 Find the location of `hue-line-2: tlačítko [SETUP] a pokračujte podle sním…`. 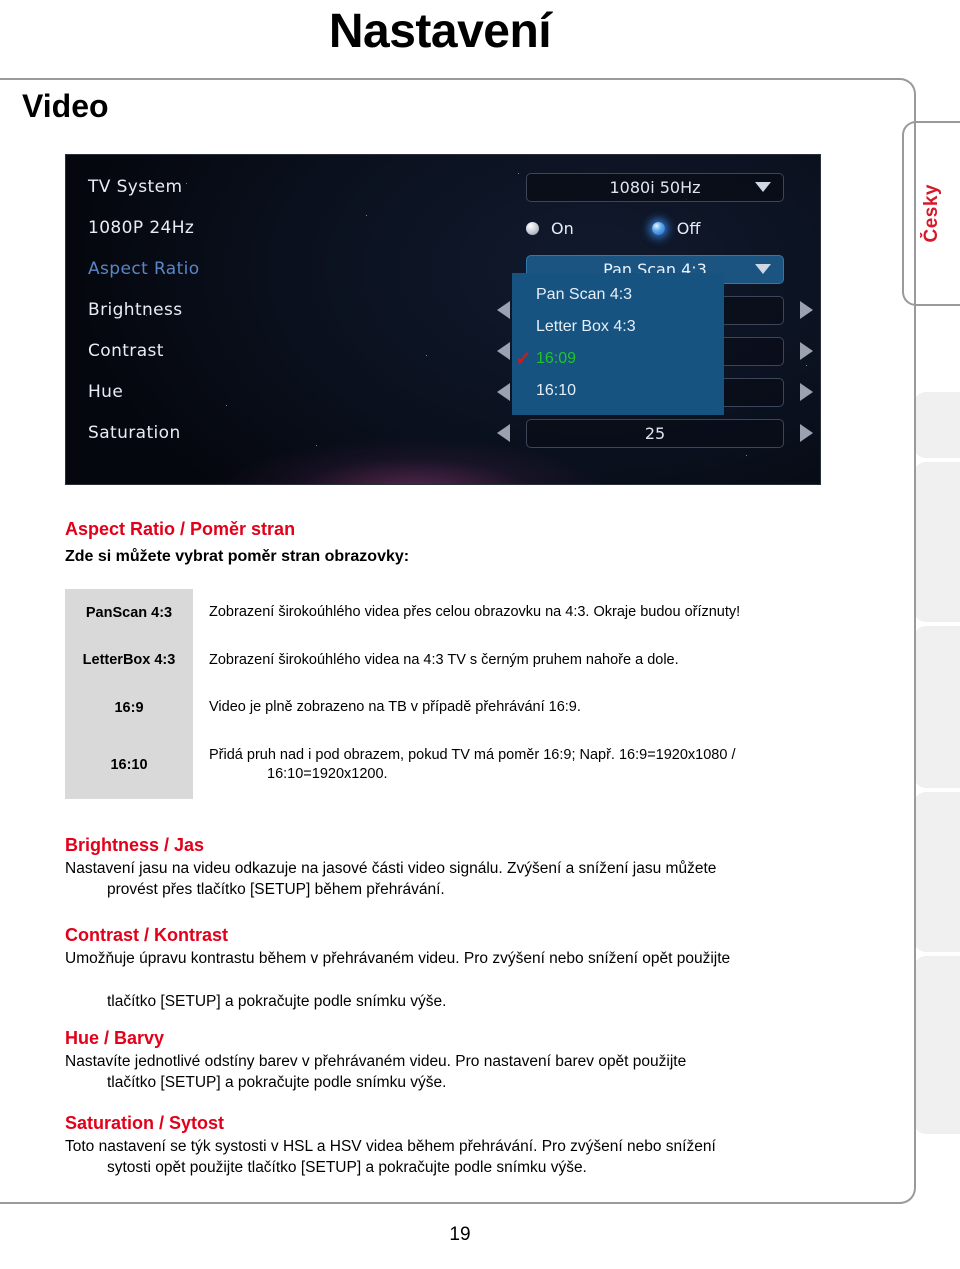

hue-line-2: tlačítko [SETUP] a pokračujte podle sním… is located at coordinates (277, 1082).